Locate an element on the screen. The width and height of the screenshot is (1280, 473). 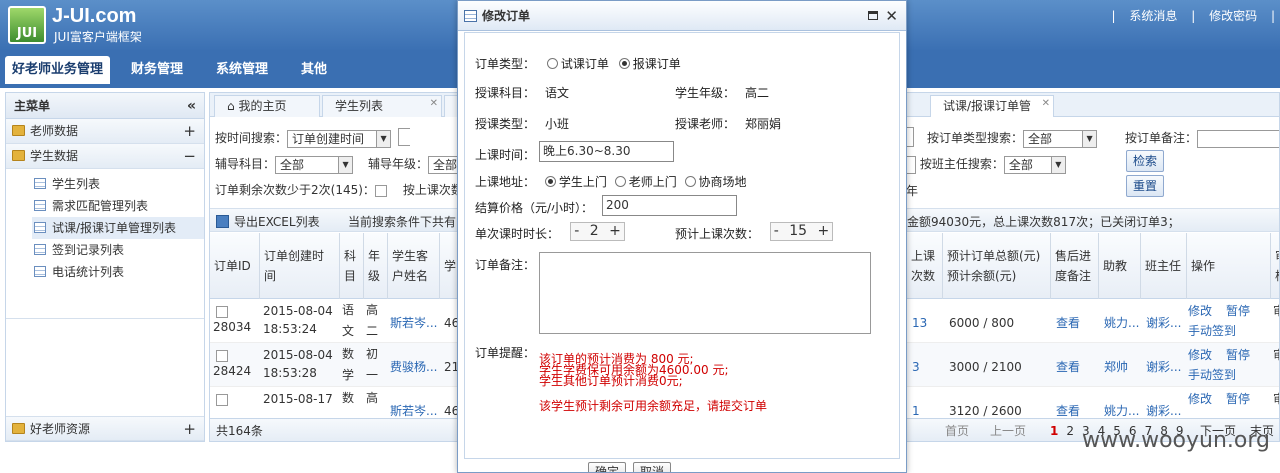
export-label: 导出EXCEL列表 is located at coordinates (277, 222).